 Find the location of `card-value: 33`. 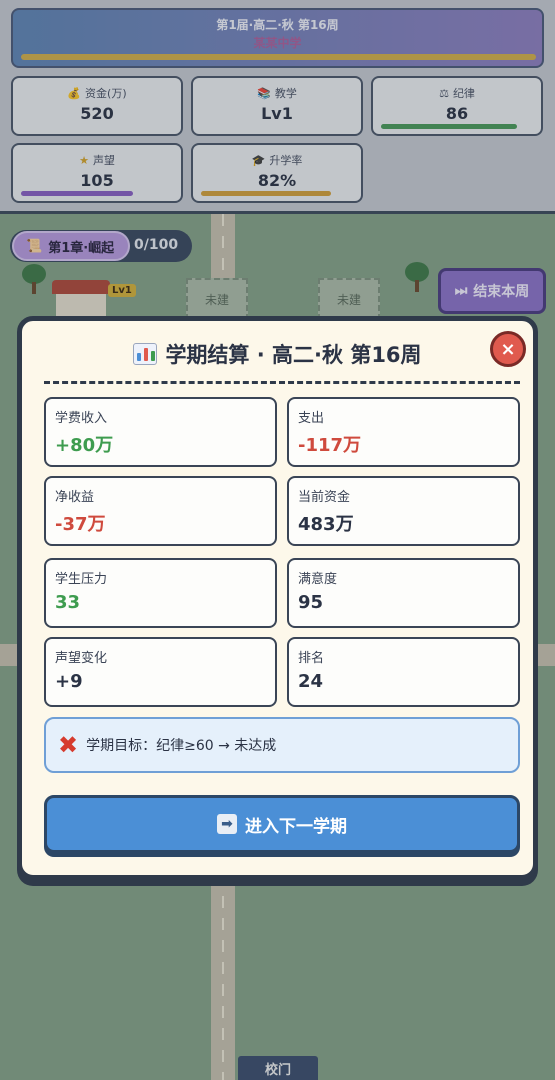

card-value: 33 is located at coordinates (68, 602).